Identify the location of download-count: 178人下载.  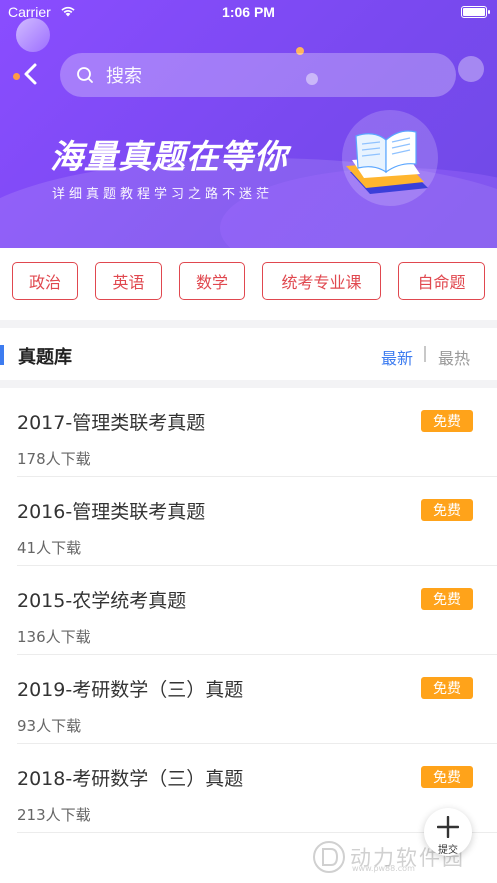
(54, 459).